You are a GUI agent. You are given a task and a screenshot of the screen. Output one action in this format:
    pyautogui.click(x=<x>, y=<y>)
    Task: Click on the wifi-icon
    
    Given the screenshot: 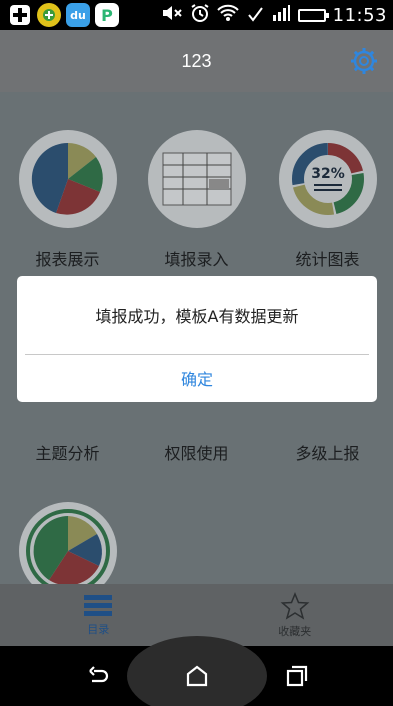 What is the action you would take?
    pyautogui.click(x=227, y=15)
    